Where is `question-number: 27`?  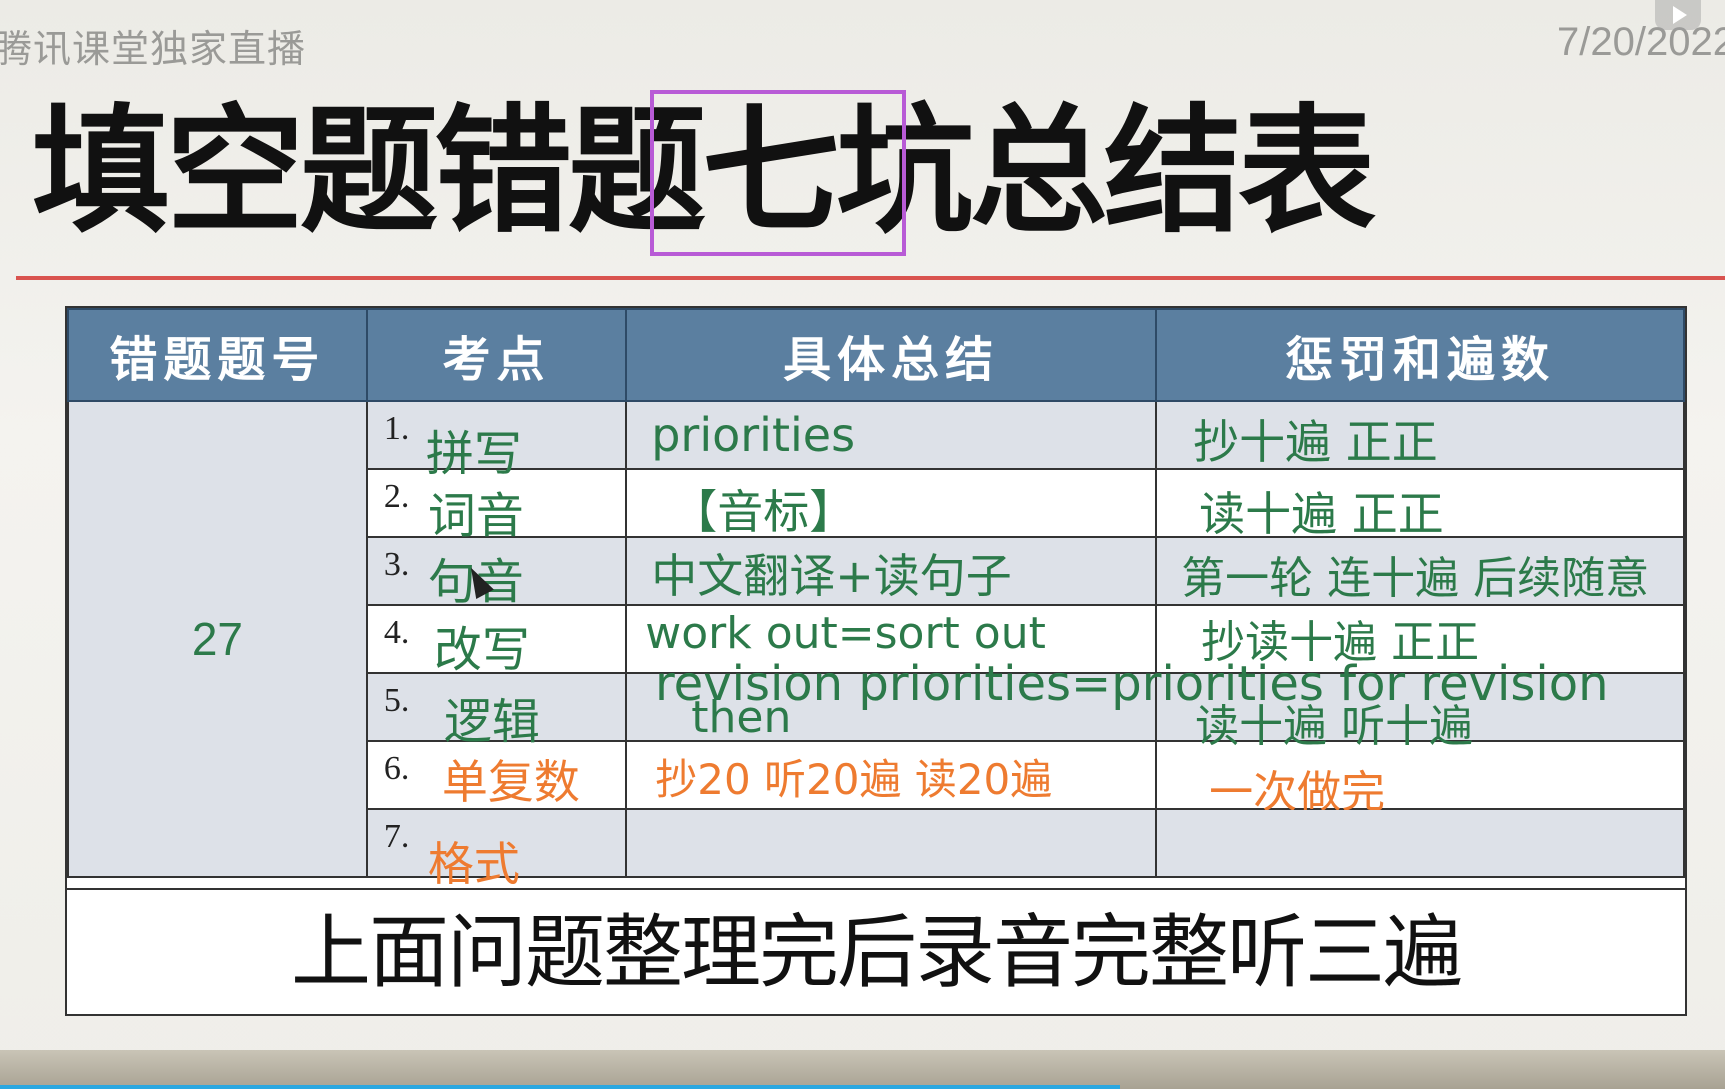
question-number: 27 is located at coordinates (217, 639).